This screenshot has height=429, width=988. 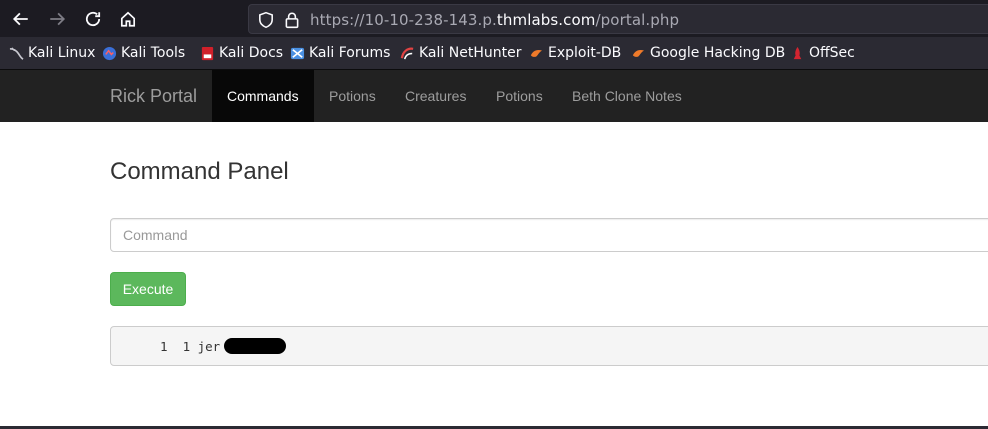 I want to click on url-prefix: https://10-10-238-143.p., so click(x=403, y=20).